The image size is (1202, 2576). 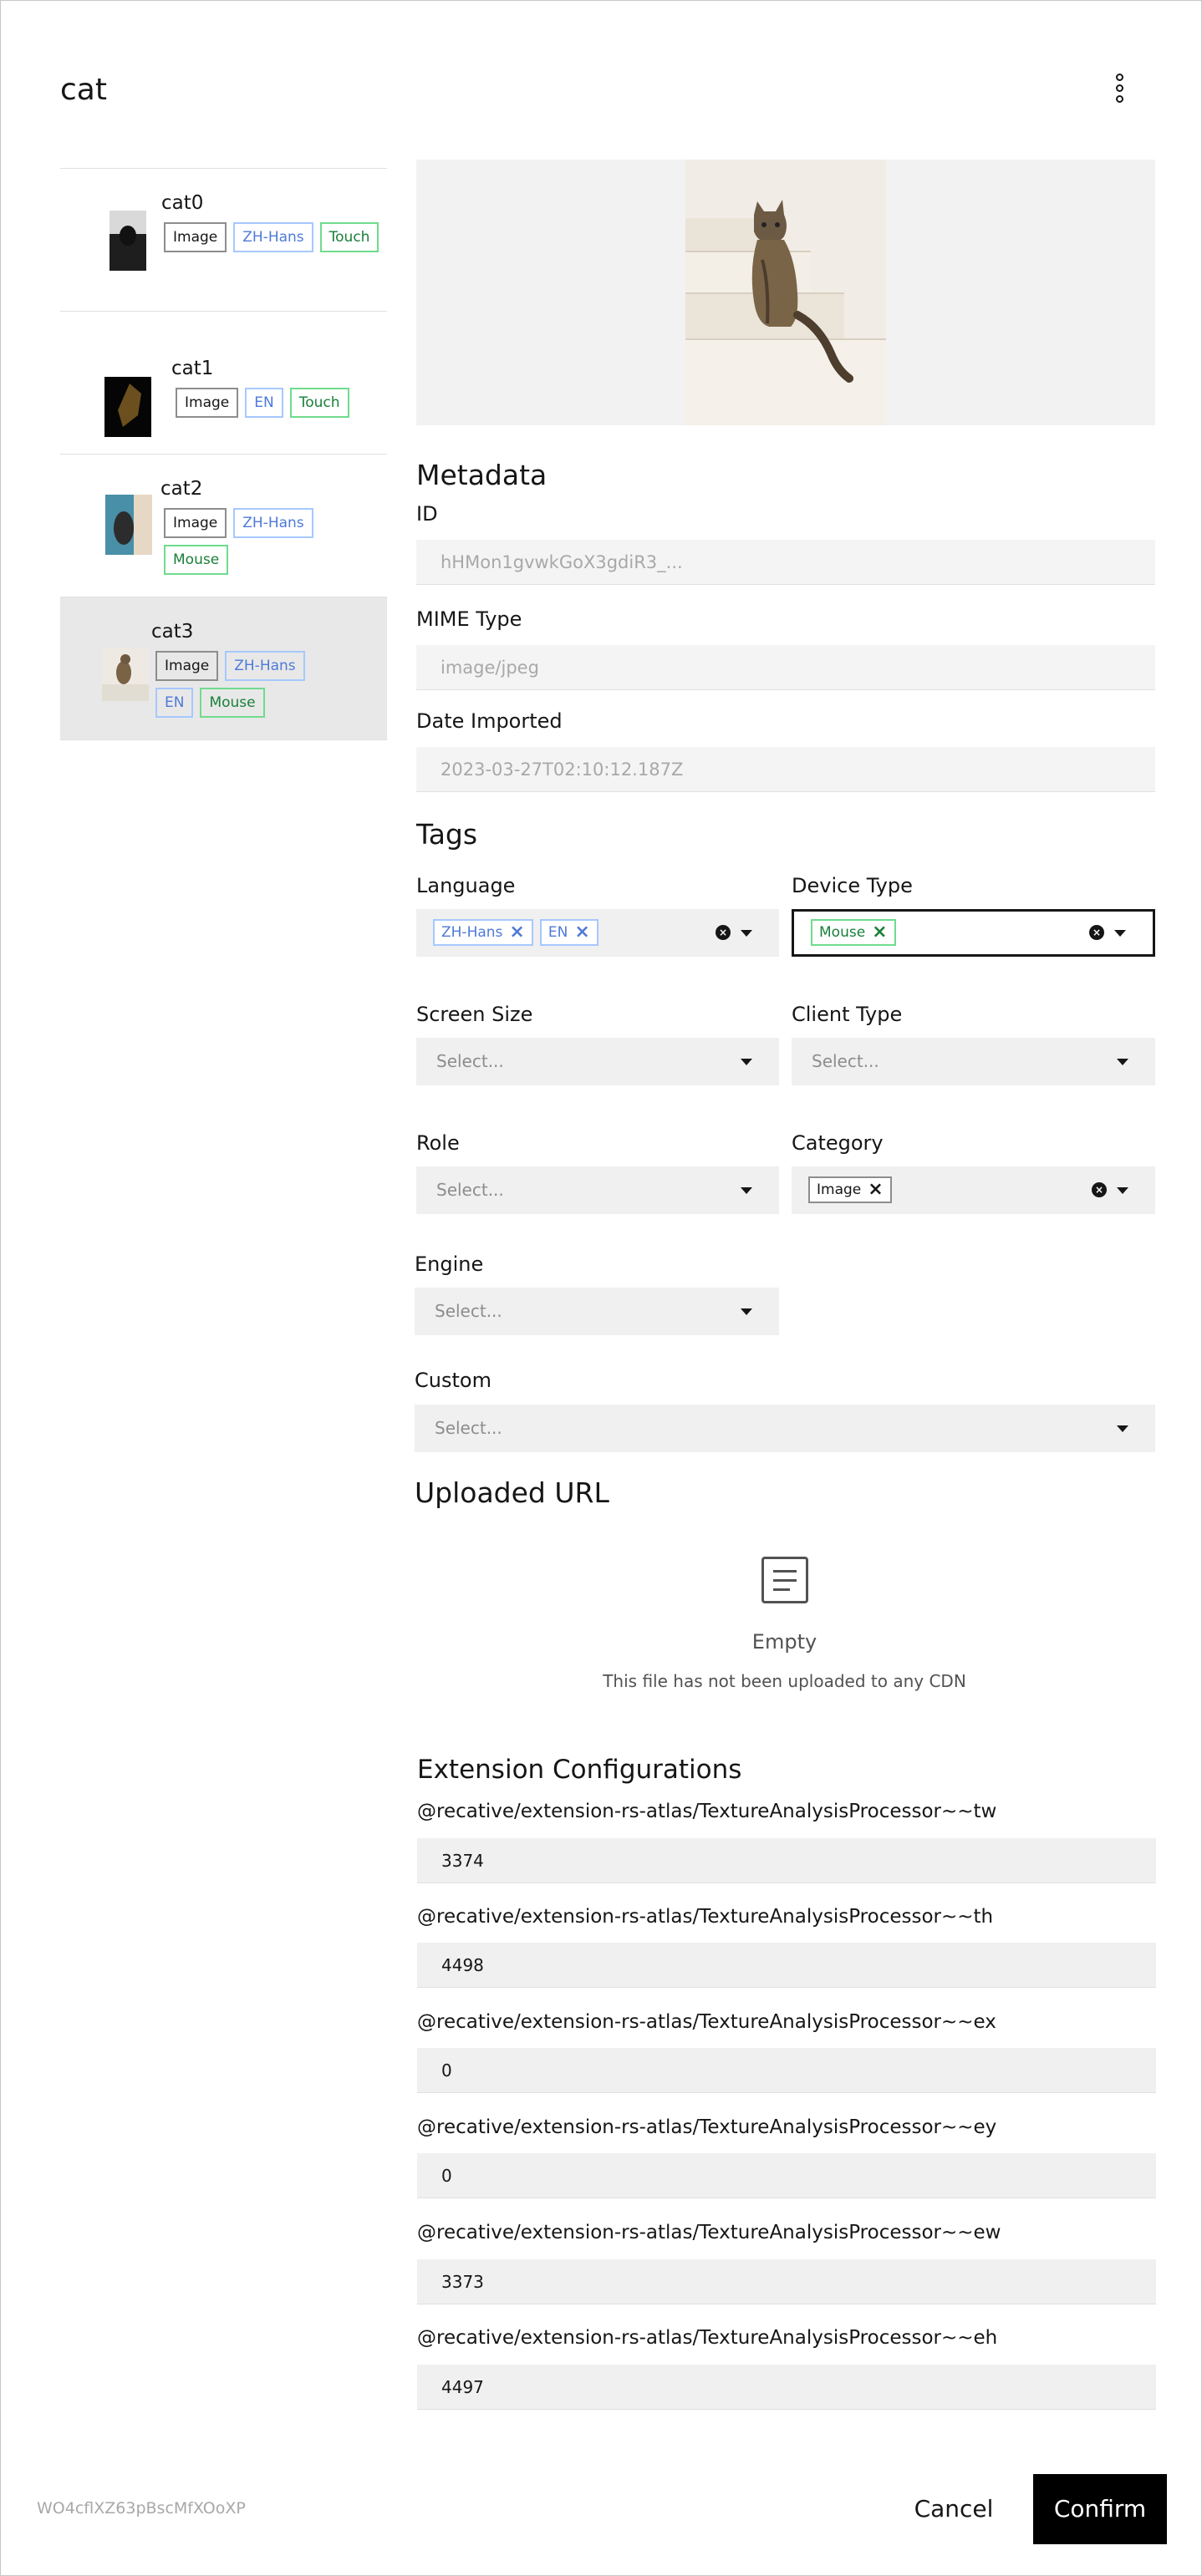 What do you see at coordinates (83, 90) in the screenshot?
I see `modal-title: cat` at bounding box center [83, 90].